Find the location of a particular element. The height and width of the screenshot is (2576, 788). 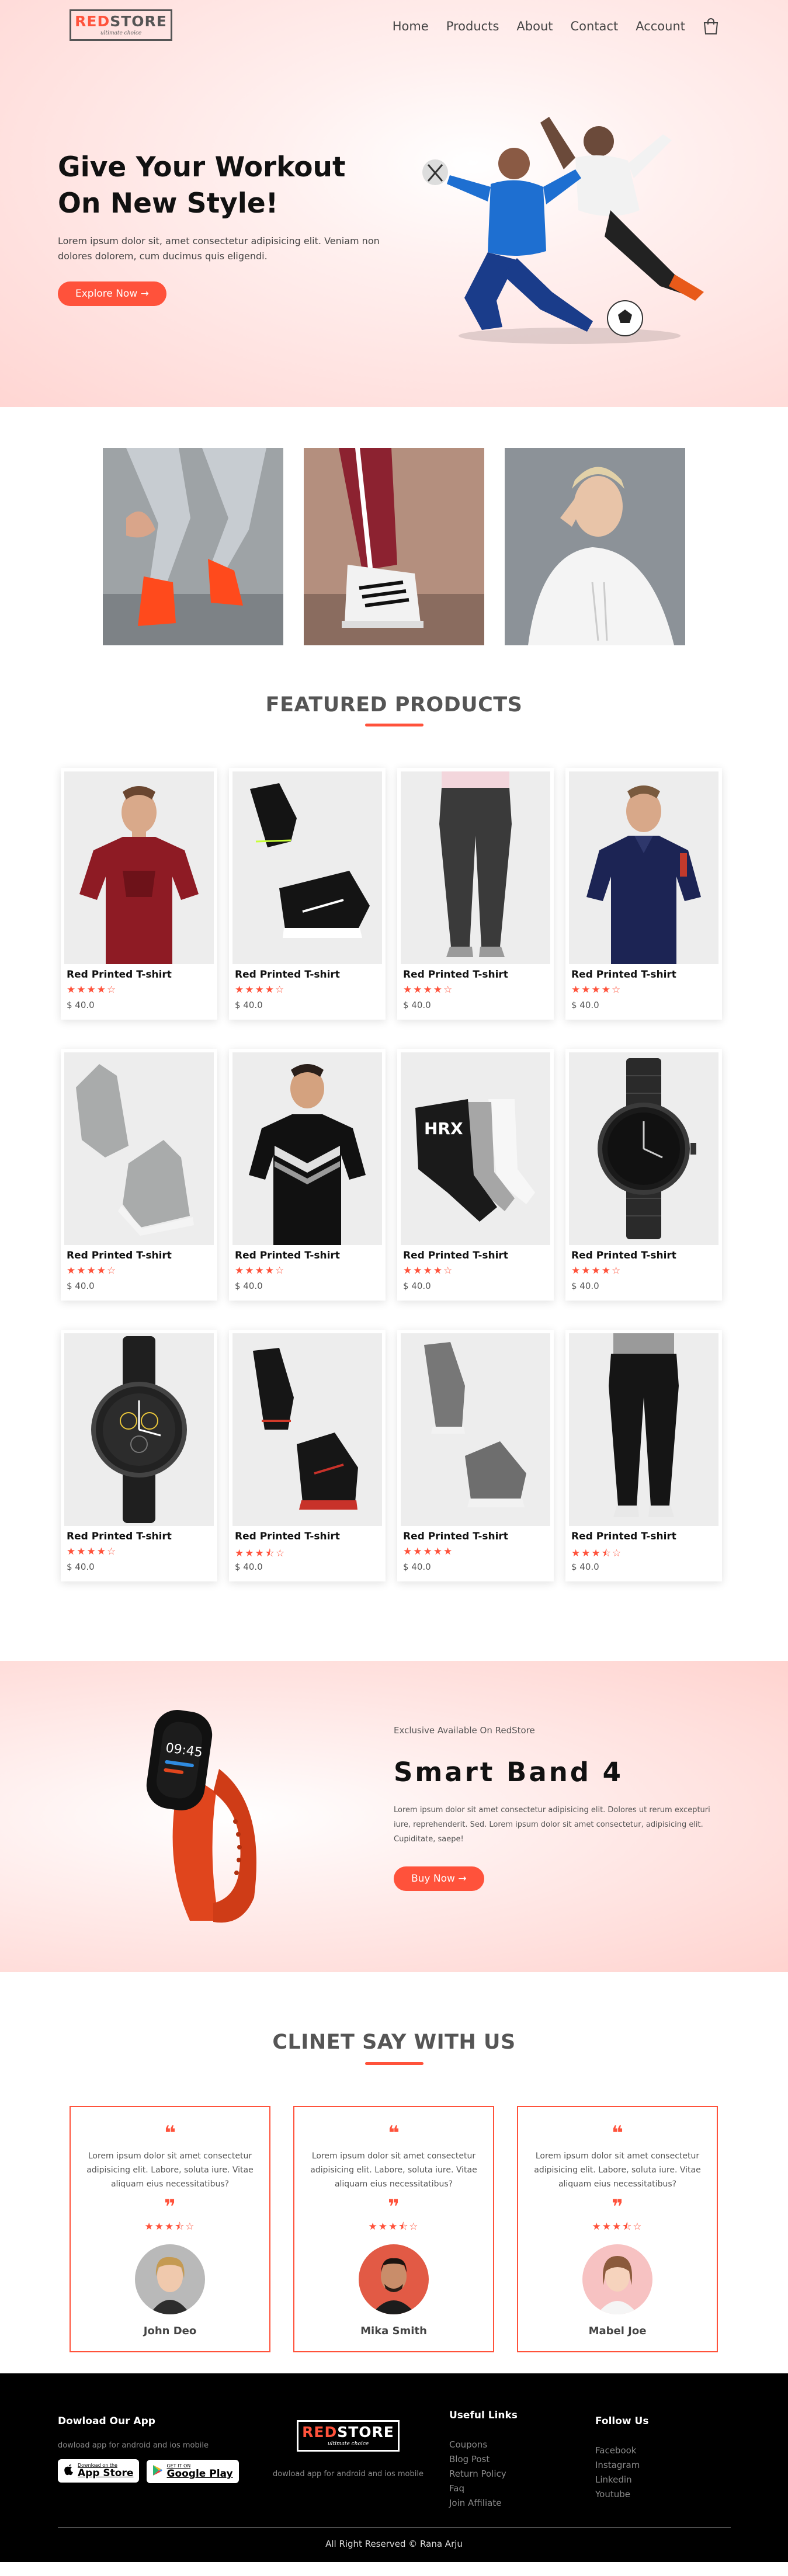

hero-football-players-image is located at coordinates (558, 224).